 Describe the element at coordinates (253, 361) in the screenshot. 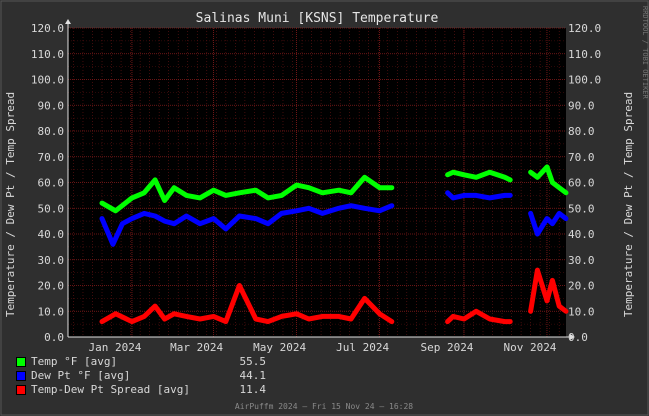

I see `legend-temp-avg: 55.5` at that location.